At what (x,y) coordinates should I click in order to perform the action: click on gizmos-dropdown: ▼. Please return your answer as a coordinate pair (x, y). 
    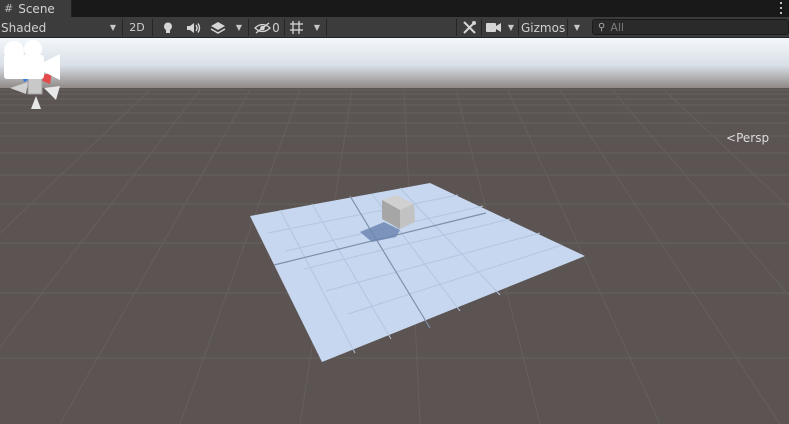
    Looking at the image, I should click on (577, 27).